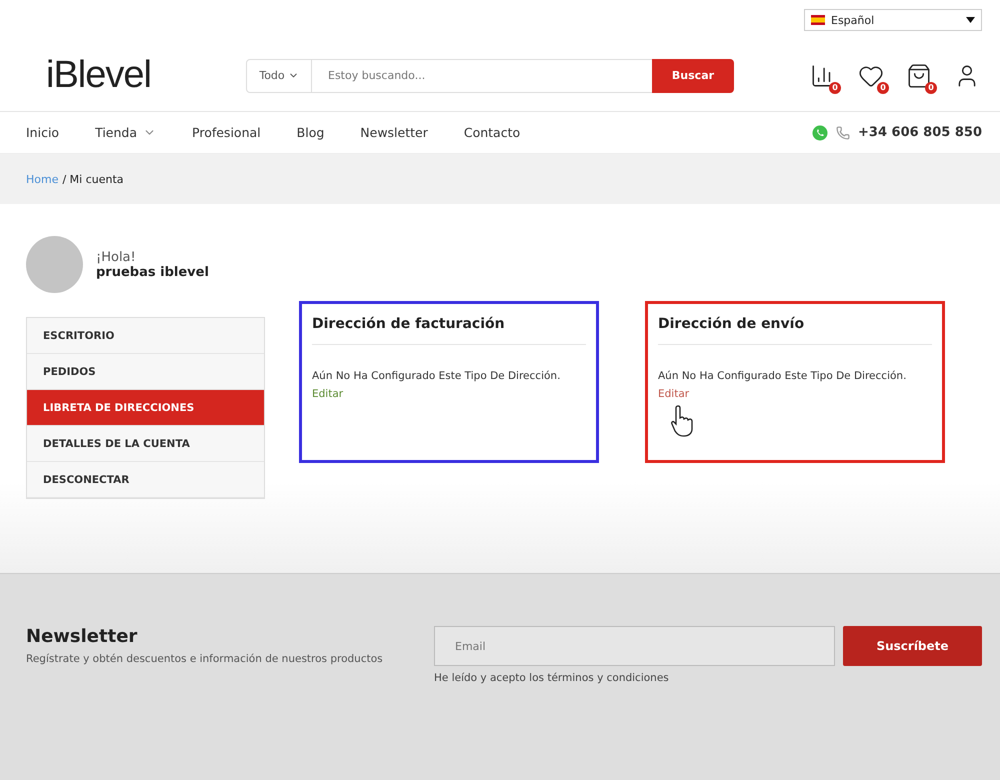 This screenshot has height=780, width=1000. I want to click on user-name: pruebas iblevel, so click(152, 272).